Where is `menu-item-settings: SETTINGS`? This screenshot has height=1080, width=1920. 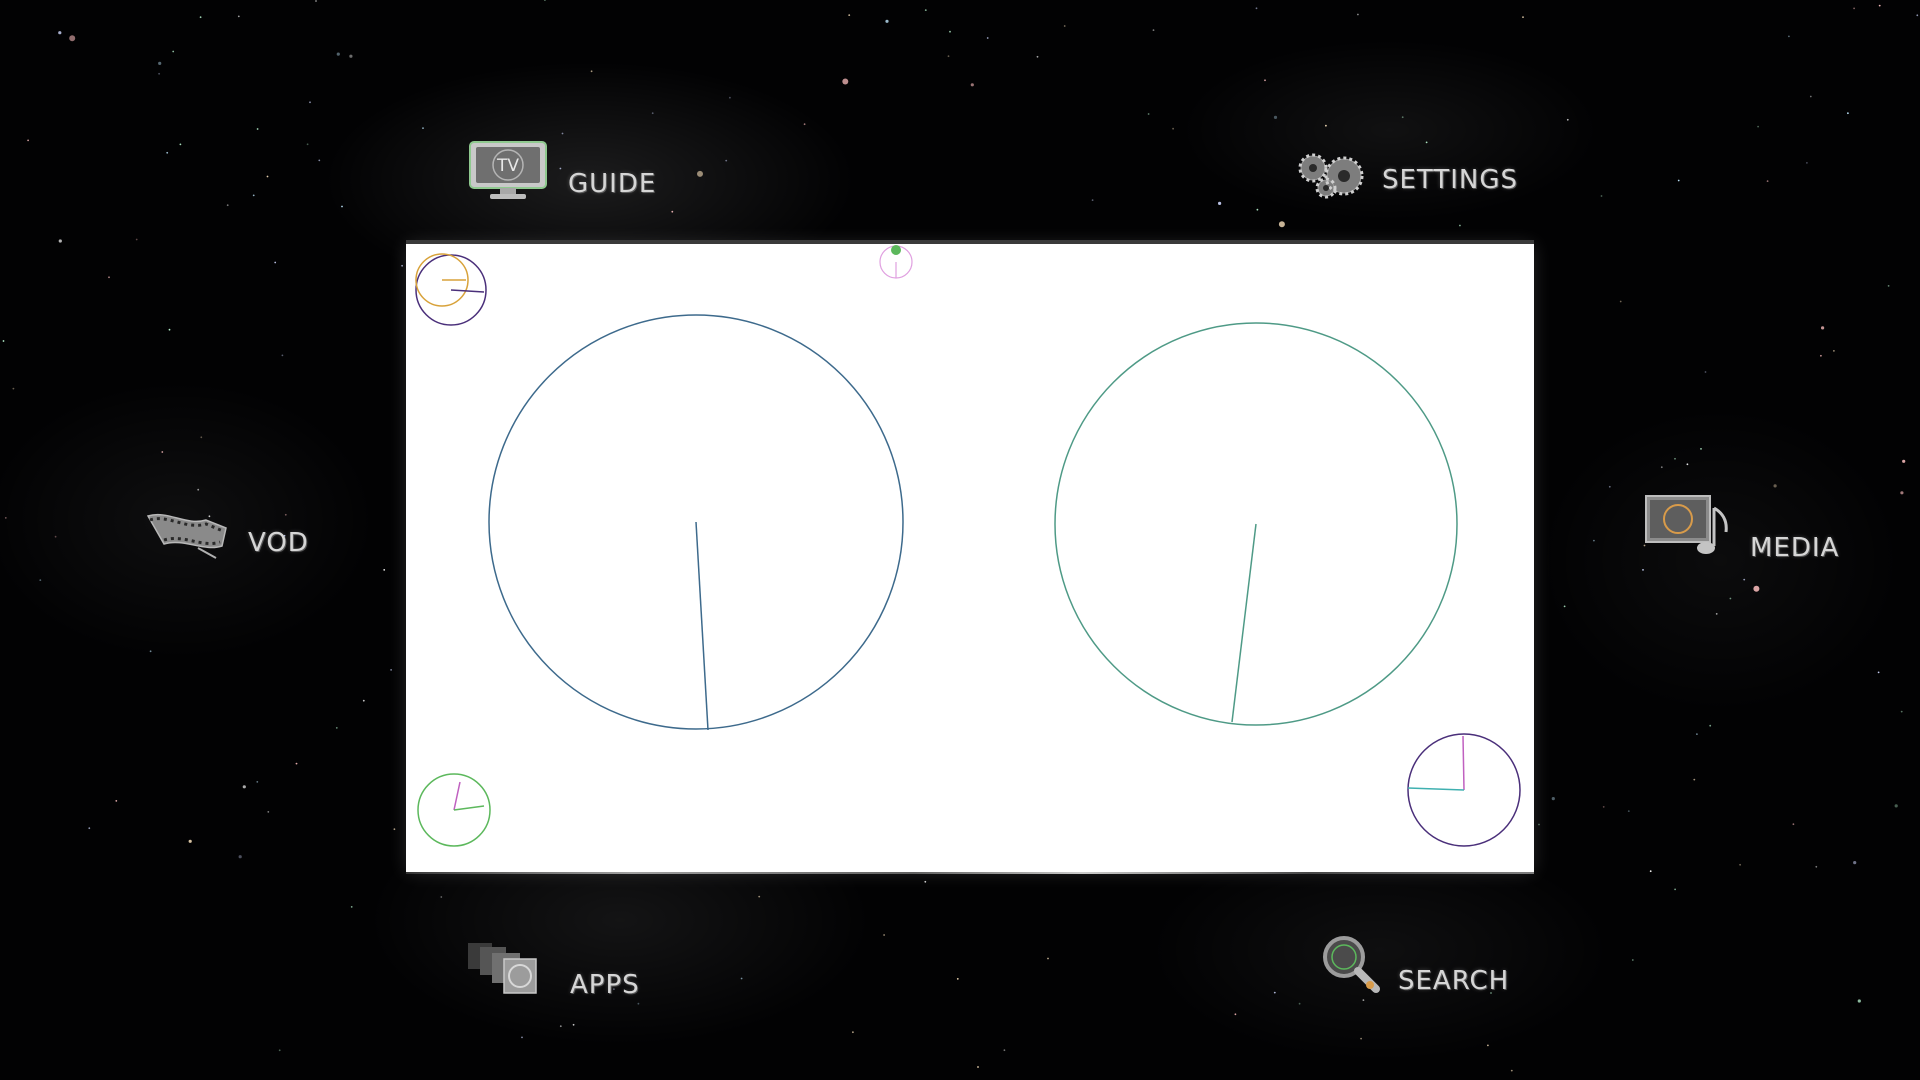
menu-item-settings: SETTINGS is located at coordinates (1408, 175).